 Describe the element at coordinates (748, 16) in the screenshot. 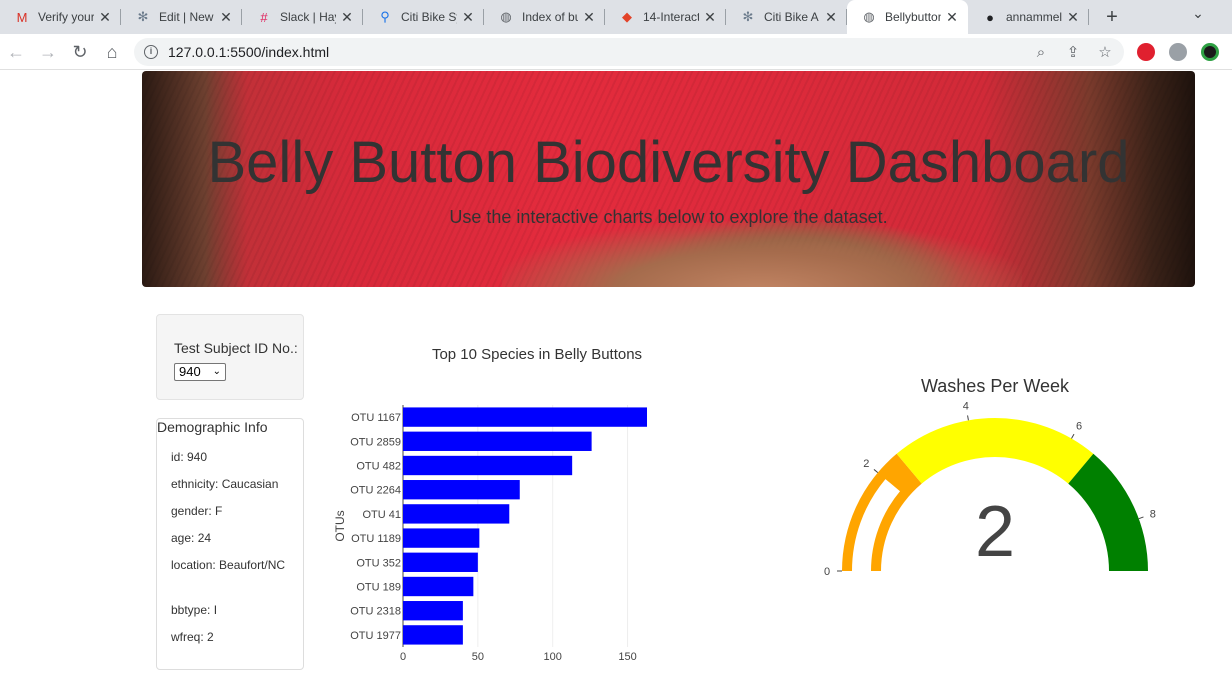

I see `tableau-icon: ✻` at that location.